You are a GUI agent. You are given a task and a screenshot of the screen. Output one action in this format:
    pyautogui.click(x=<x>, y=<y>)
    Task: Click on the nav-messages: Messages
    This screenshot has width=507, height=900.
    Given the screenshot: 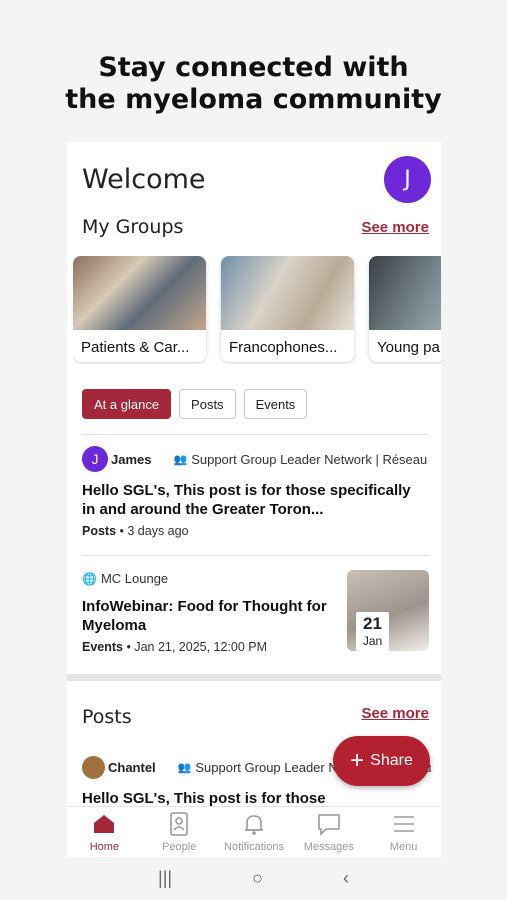 What is the action you would take?
    pyautogui.click(x=328, y=832)
    